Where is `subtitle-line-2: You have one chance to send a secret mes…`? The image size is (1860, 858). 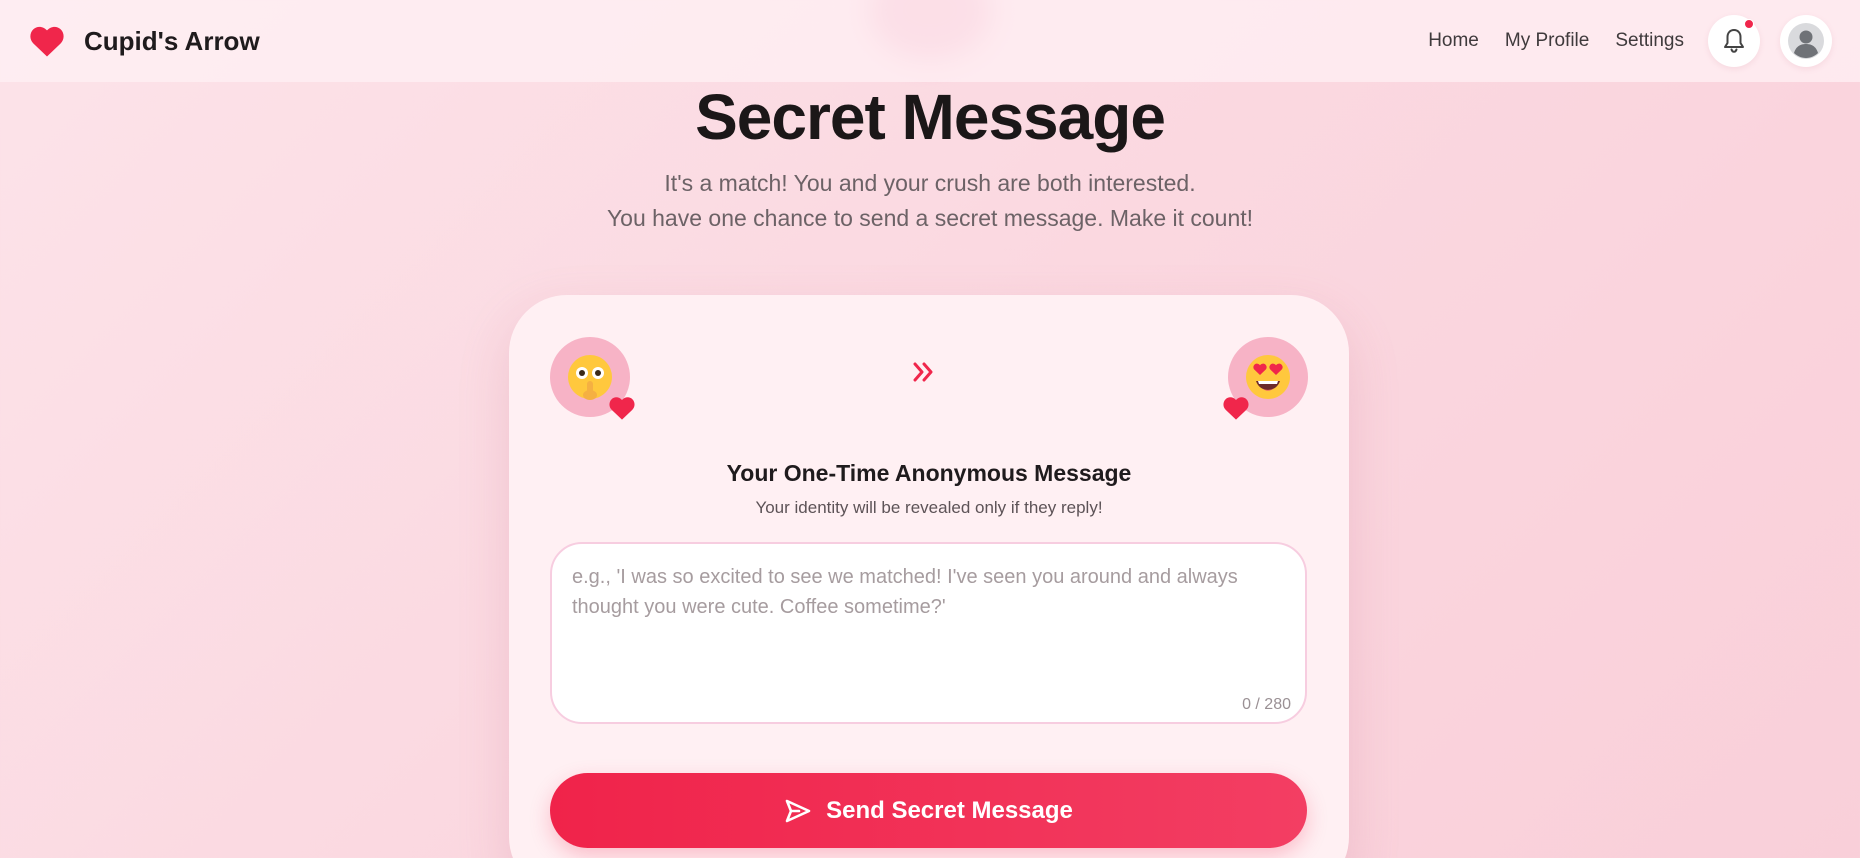
subtitle-line-2: You have one chance to send a secret mes… is located at coordinates (930, 218).